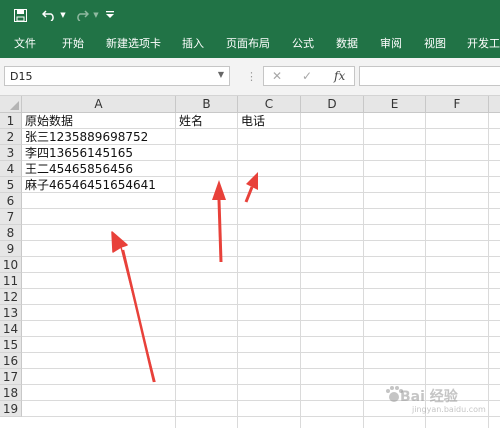 Image resolution: width=500 pixels, height=428 pixels. I want to click on annotation-arrow-a, so click(133, 307).